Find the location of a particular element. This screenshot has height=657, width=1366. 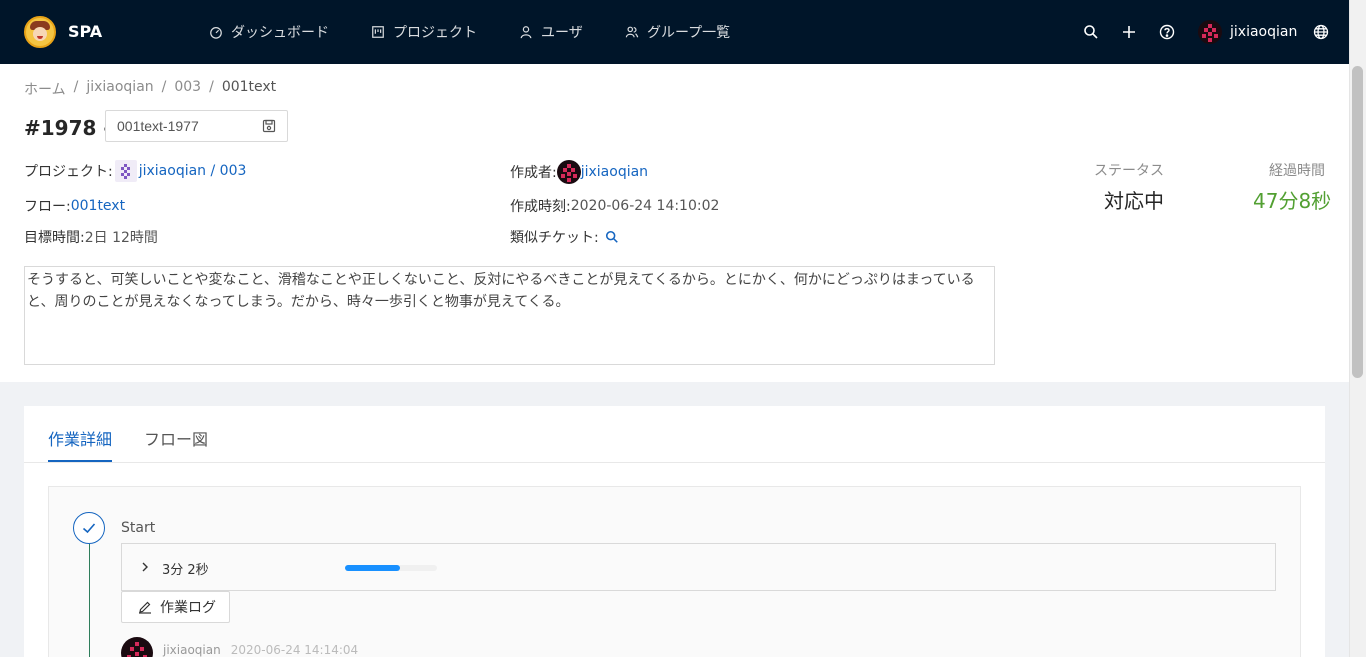

breadcrumb-user: jixiaoqian is located at coordinates (119, 89).